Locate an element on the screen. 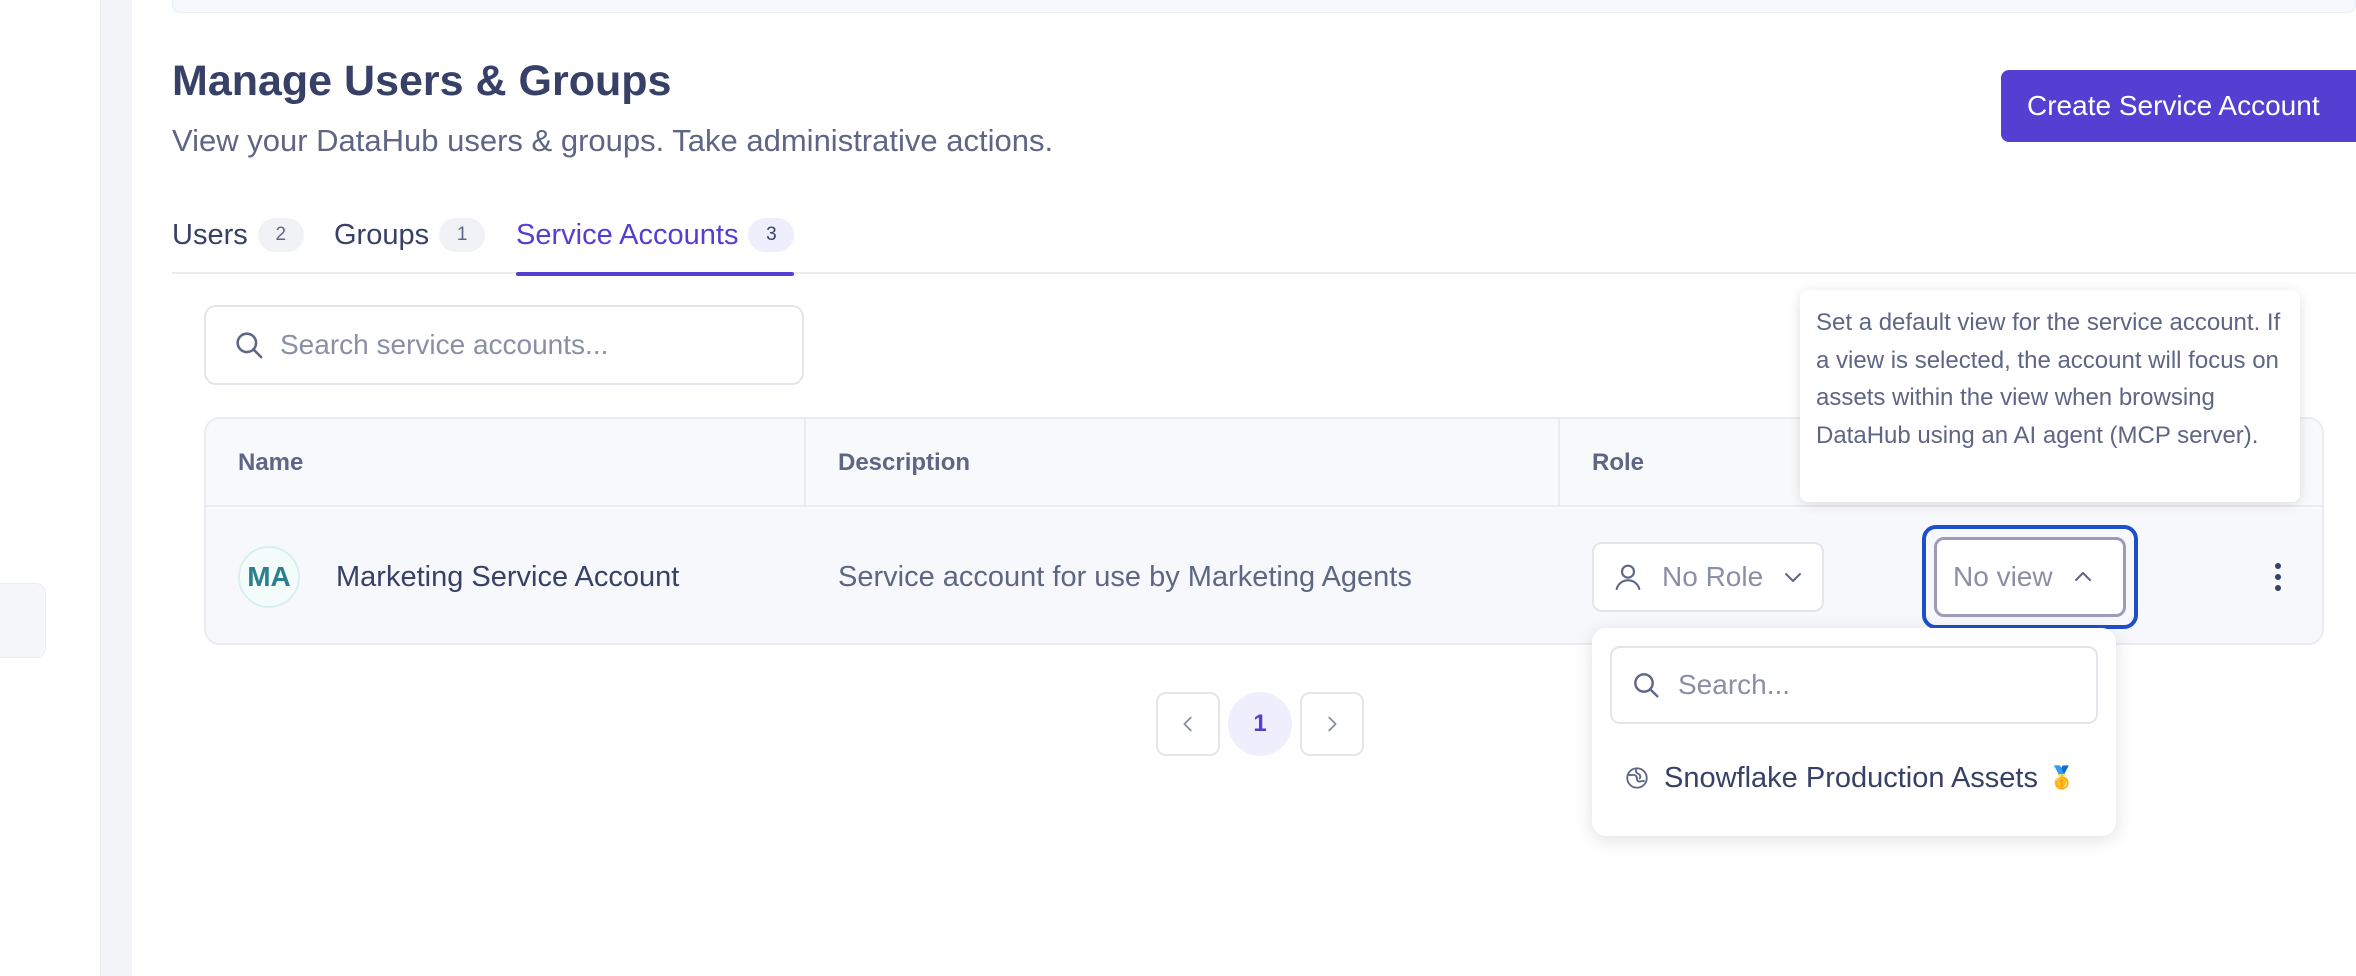 The height and width of the screenshot is (976, 2356). more-actions-icon is located at coordinates (2278, 577).